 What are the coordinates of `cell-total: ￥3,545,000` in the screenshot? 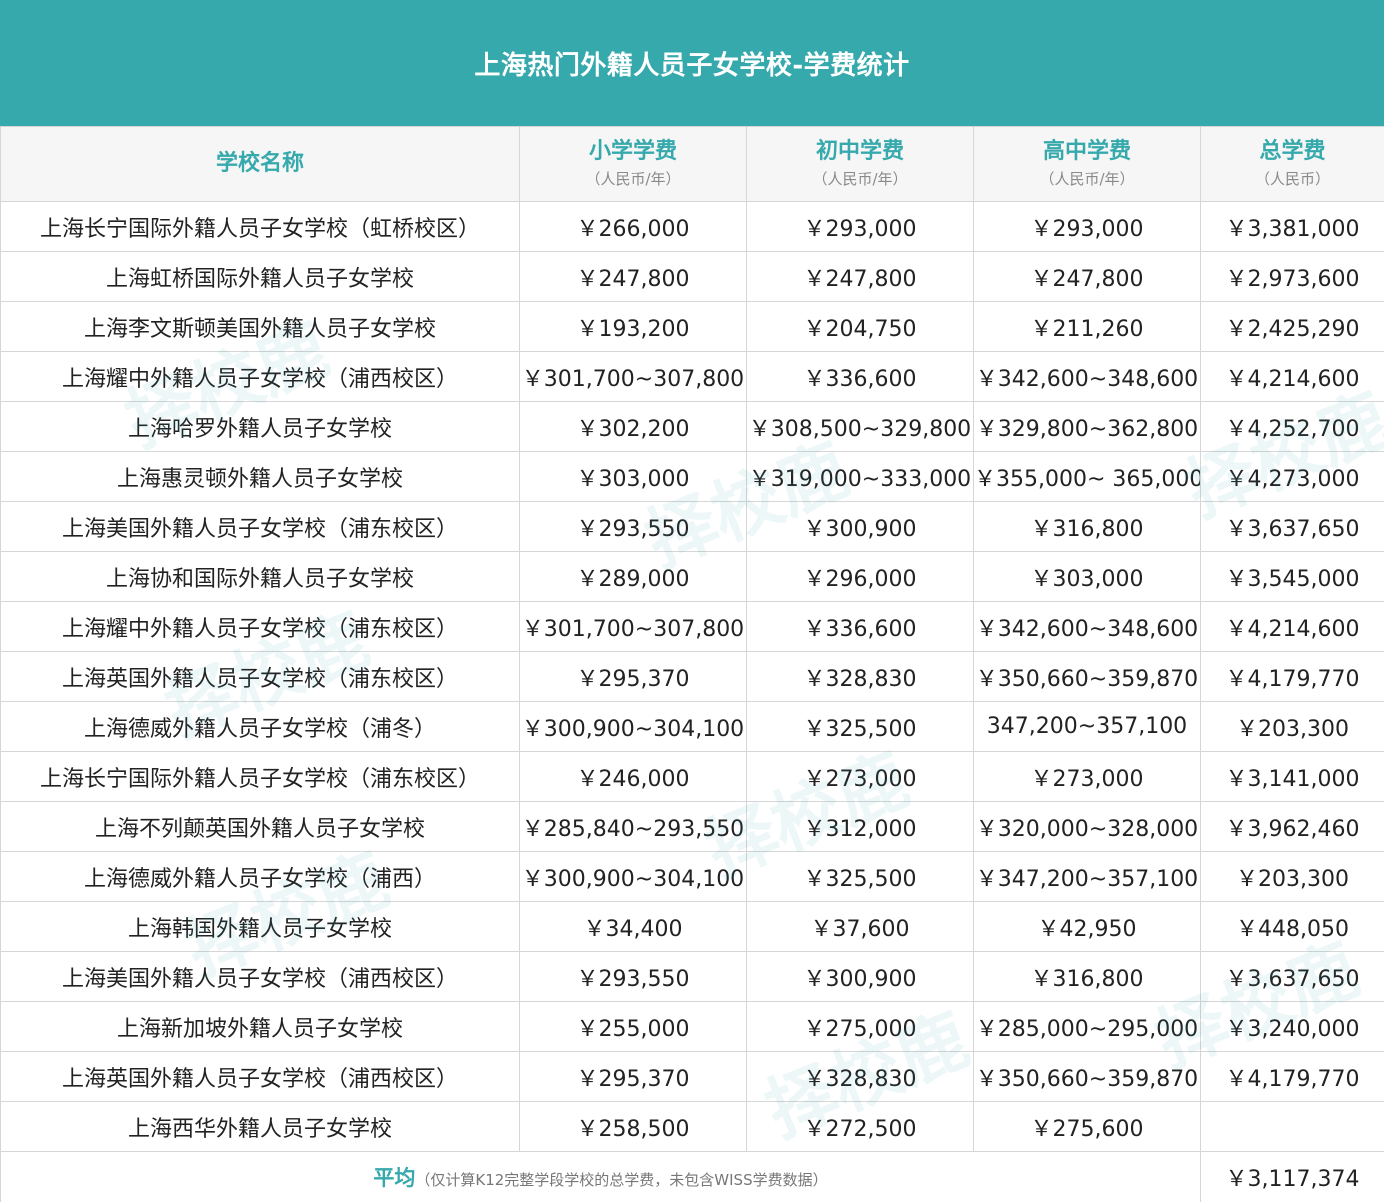 It's located at (1292, 576).